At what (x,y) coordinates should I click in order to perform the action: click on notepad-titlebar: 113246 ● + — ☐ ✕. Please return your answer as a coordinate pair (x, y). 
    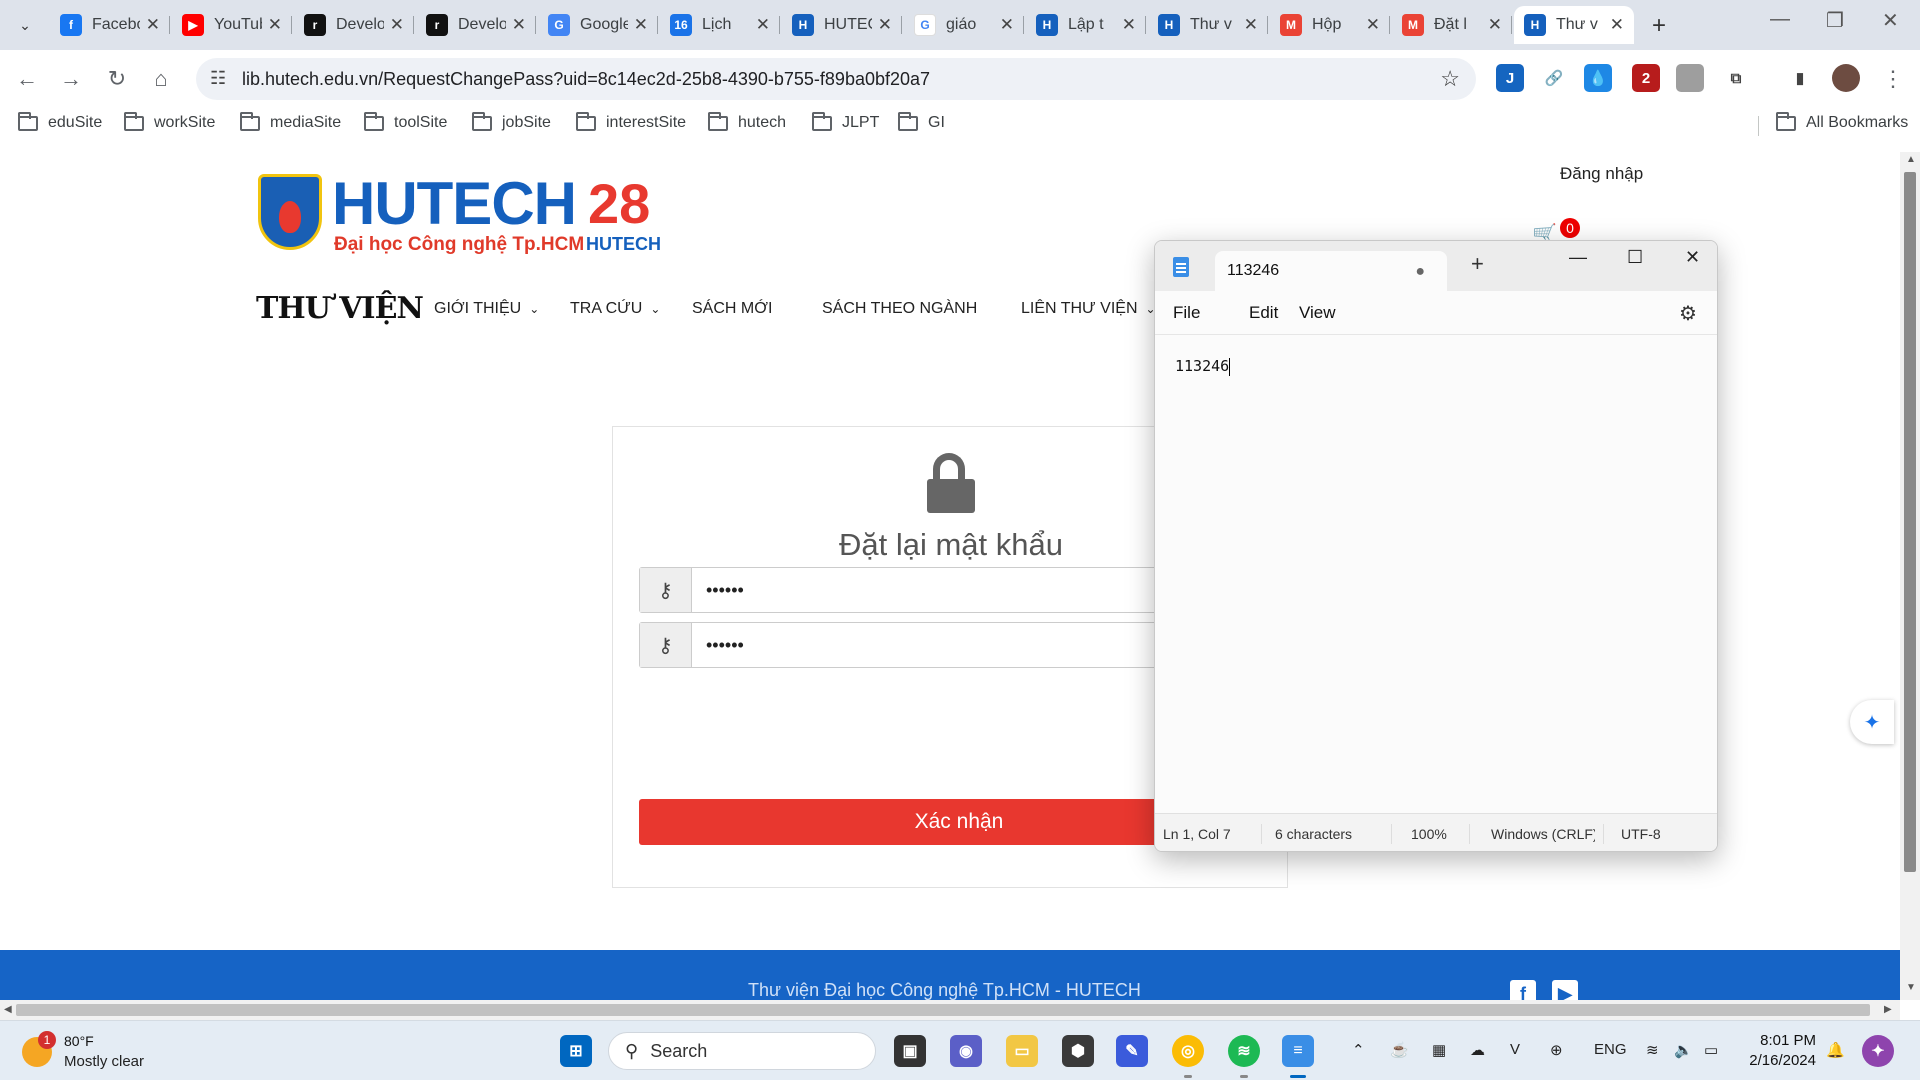
    Looking at the image, I should click on (1436, 266).